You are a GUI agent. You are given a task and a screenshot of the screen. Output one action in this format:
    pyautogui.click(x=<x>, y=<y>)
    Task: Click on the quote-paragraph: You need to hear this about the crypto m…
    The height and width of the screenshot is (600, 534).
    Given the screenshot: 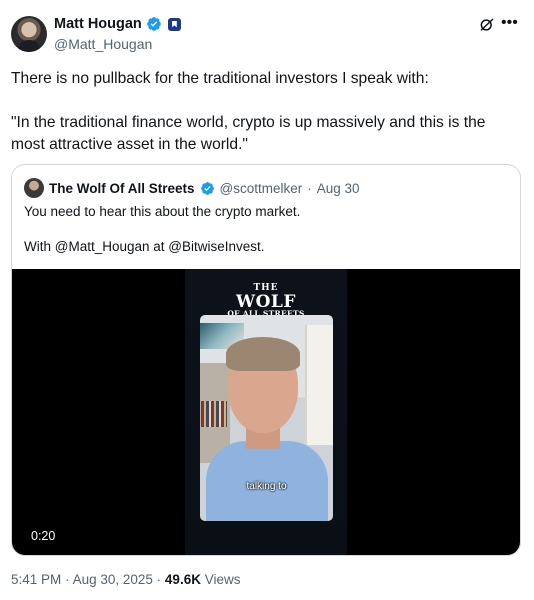 What is the action you would take?
    pyautogui.click(x=162, y=211)
    